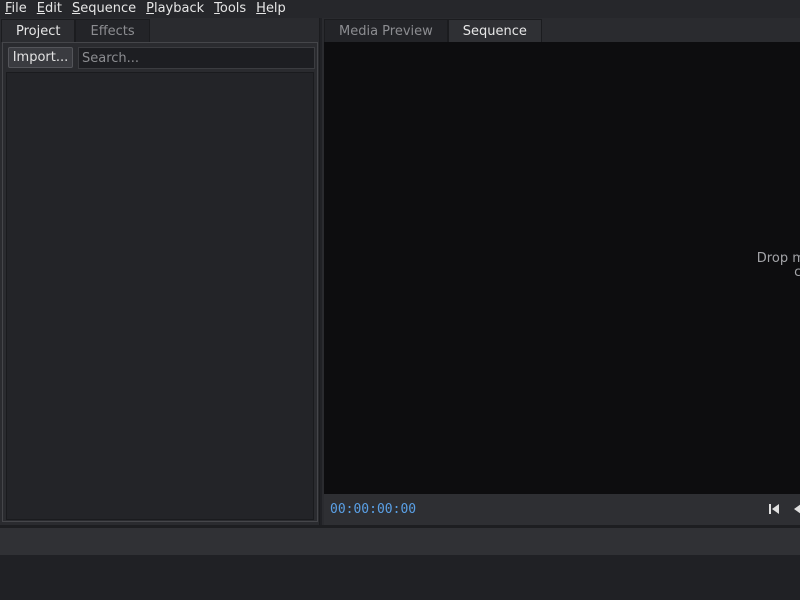 This screenshot has height=600, width=800. I want to click on menu-sequence: Sequence, so click(104, 9).